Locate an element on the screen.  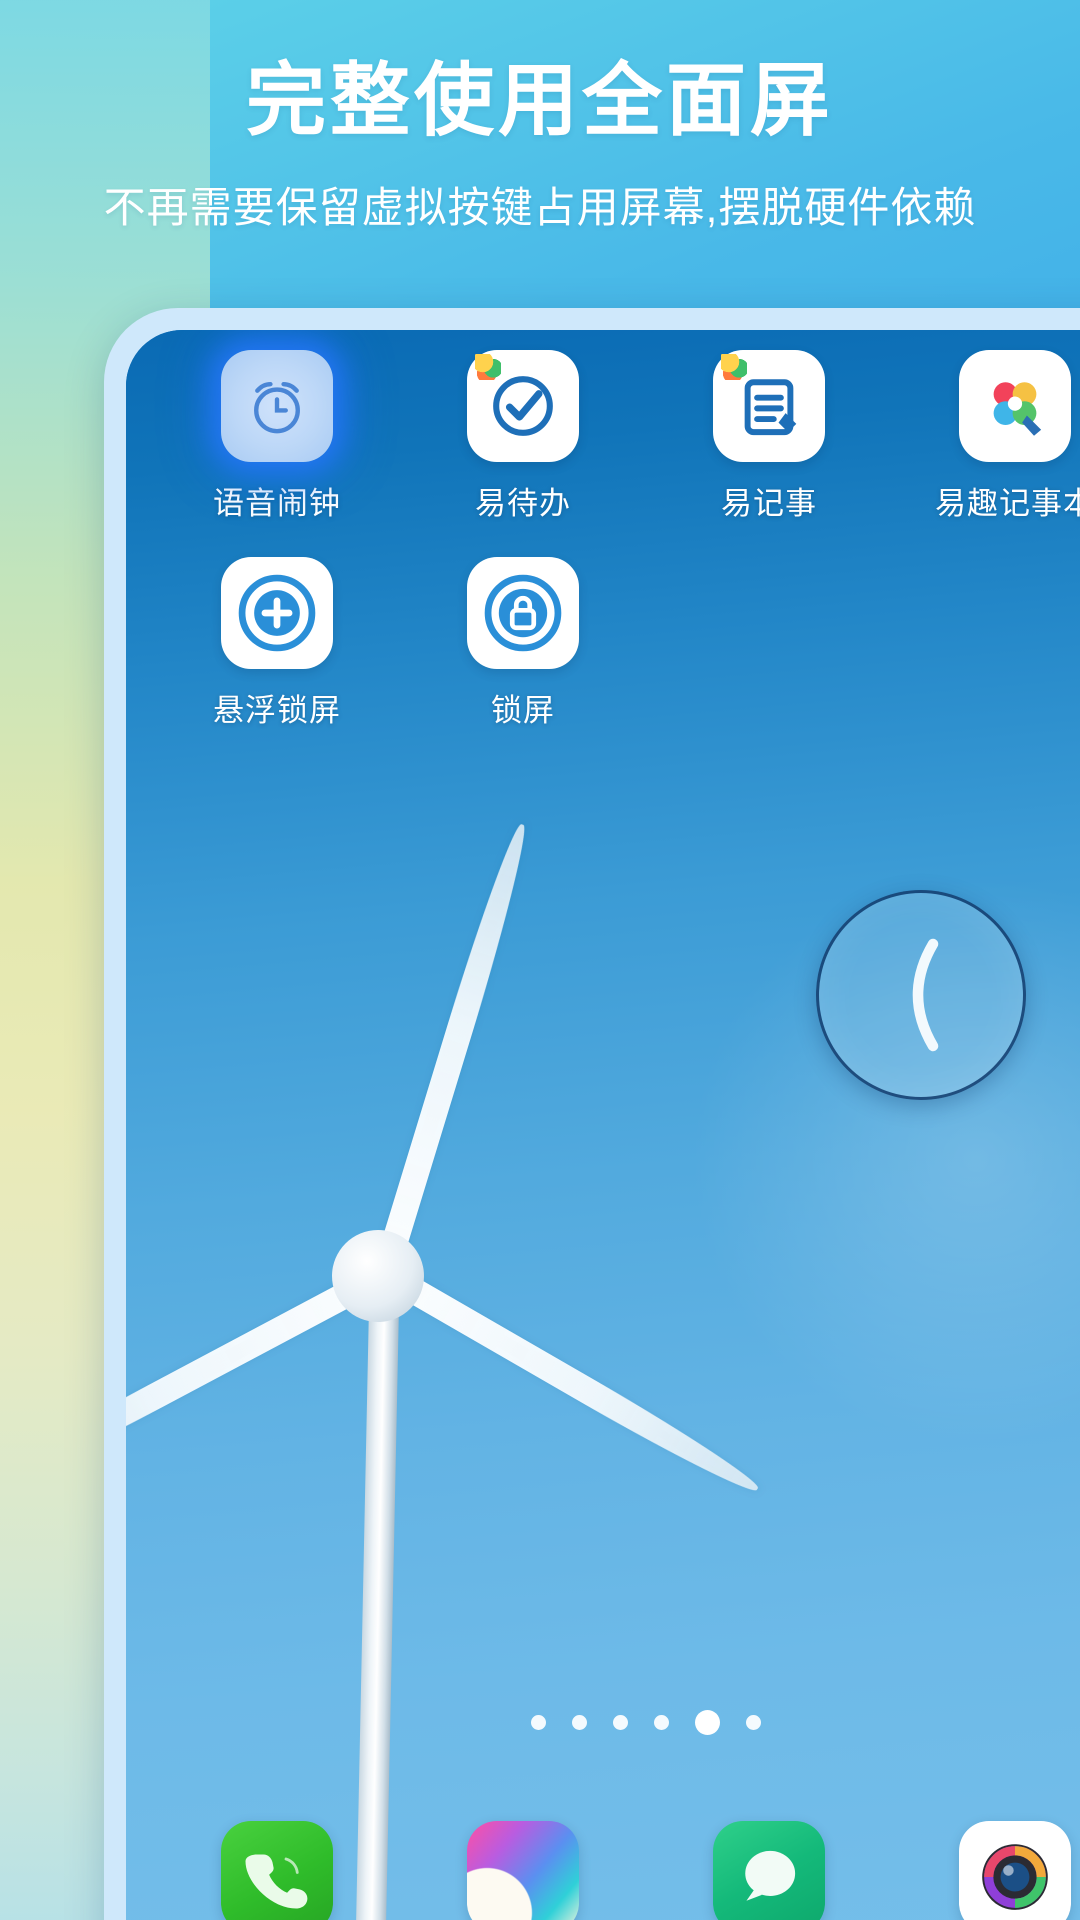
clover-note-glyph is located at coordinates (1017, 409).